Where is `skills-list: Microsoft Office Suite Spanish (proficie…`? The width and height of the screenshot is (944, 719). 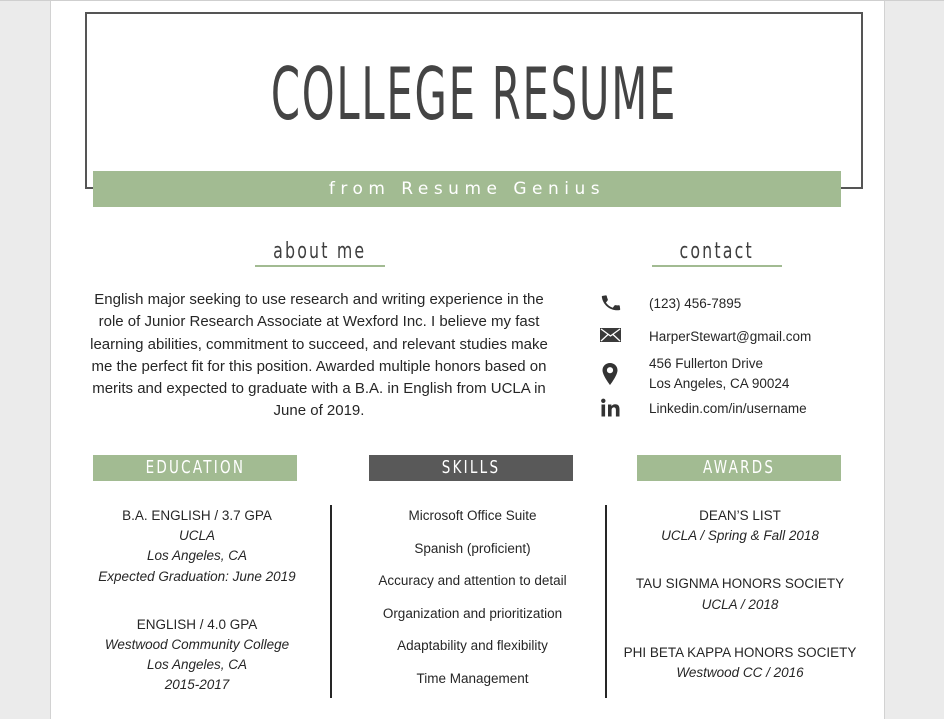
skills-list: Microsoft Office Suite Spanish (proficie… is located at coordinates (472, 598).